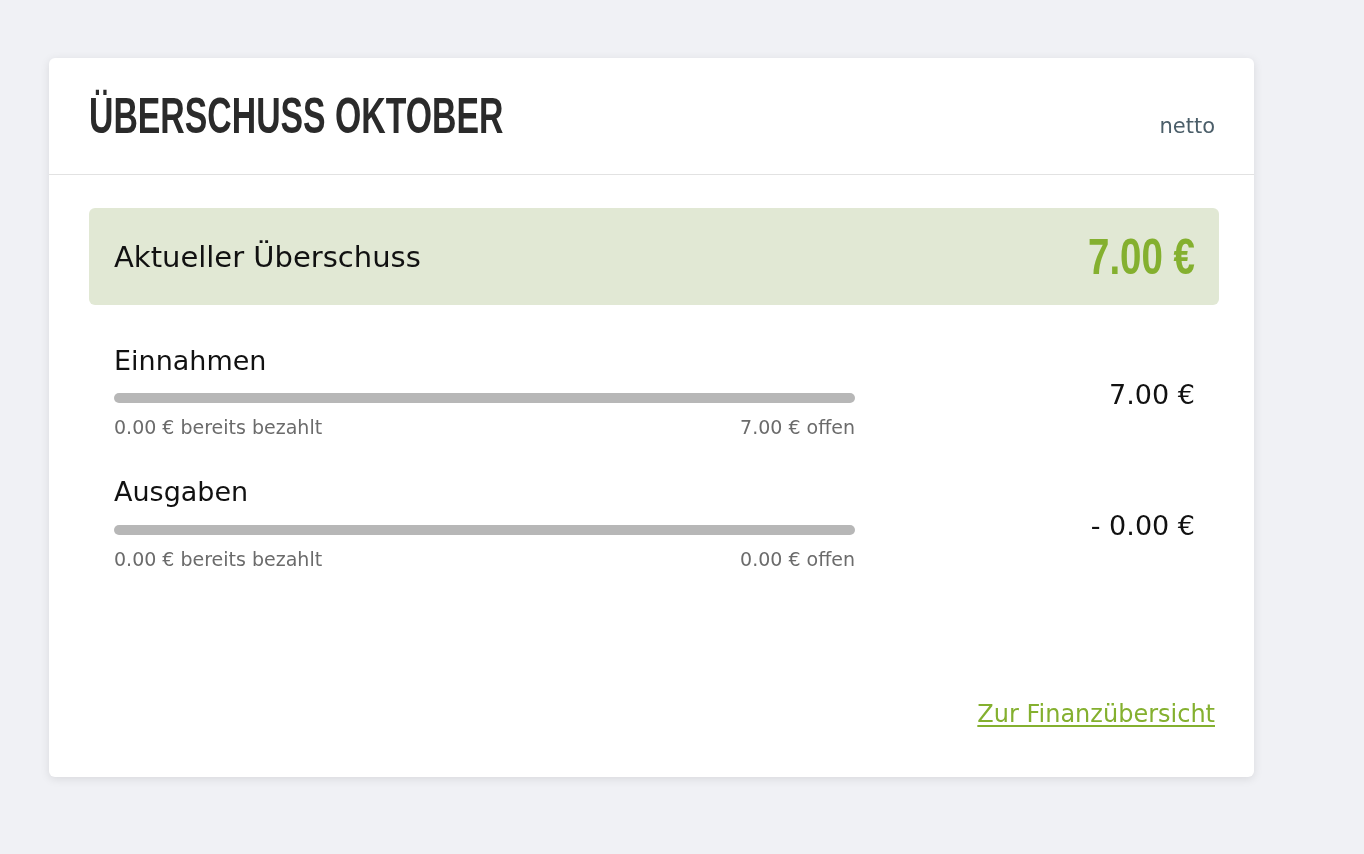 This screenshot has width=1364, height=854. I want to click on surplus-label: Aktueller Überschuss, so click(267, 256).